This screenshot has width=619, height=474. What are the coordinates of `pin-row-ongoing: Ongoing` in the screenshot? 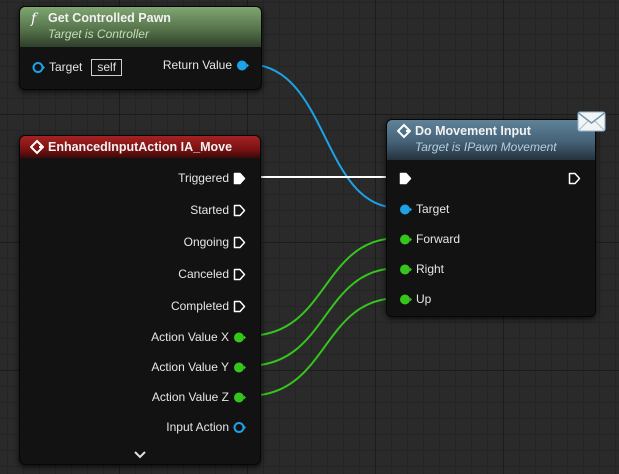 It's located at (213, 242).